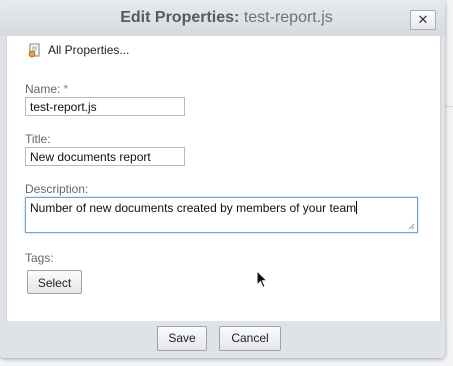 This screenshot has height=366, width=453. I want to click on name-field: test-report.js, so click(105, 106).